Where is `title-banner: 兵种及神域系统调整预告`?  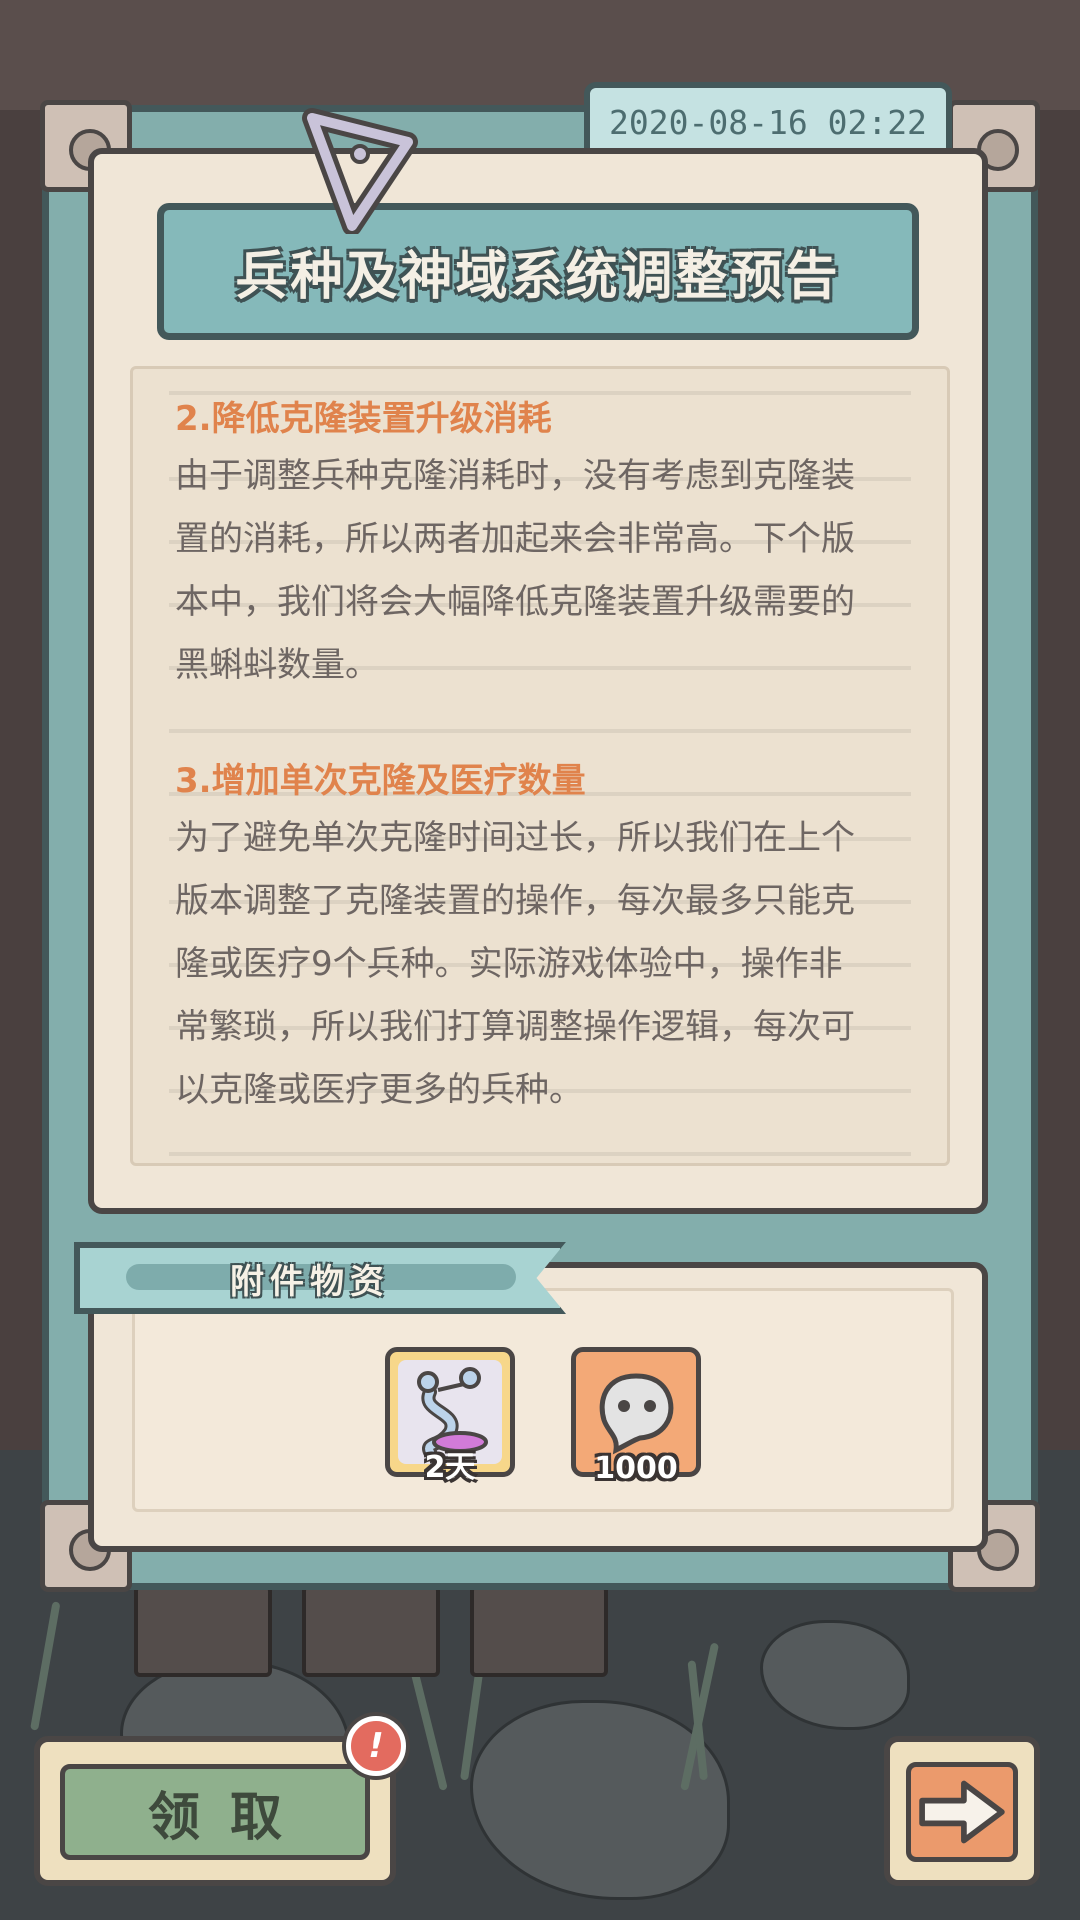
title-banner: 兵种及神域系统调整预告 is located at coordinates (538, 271).